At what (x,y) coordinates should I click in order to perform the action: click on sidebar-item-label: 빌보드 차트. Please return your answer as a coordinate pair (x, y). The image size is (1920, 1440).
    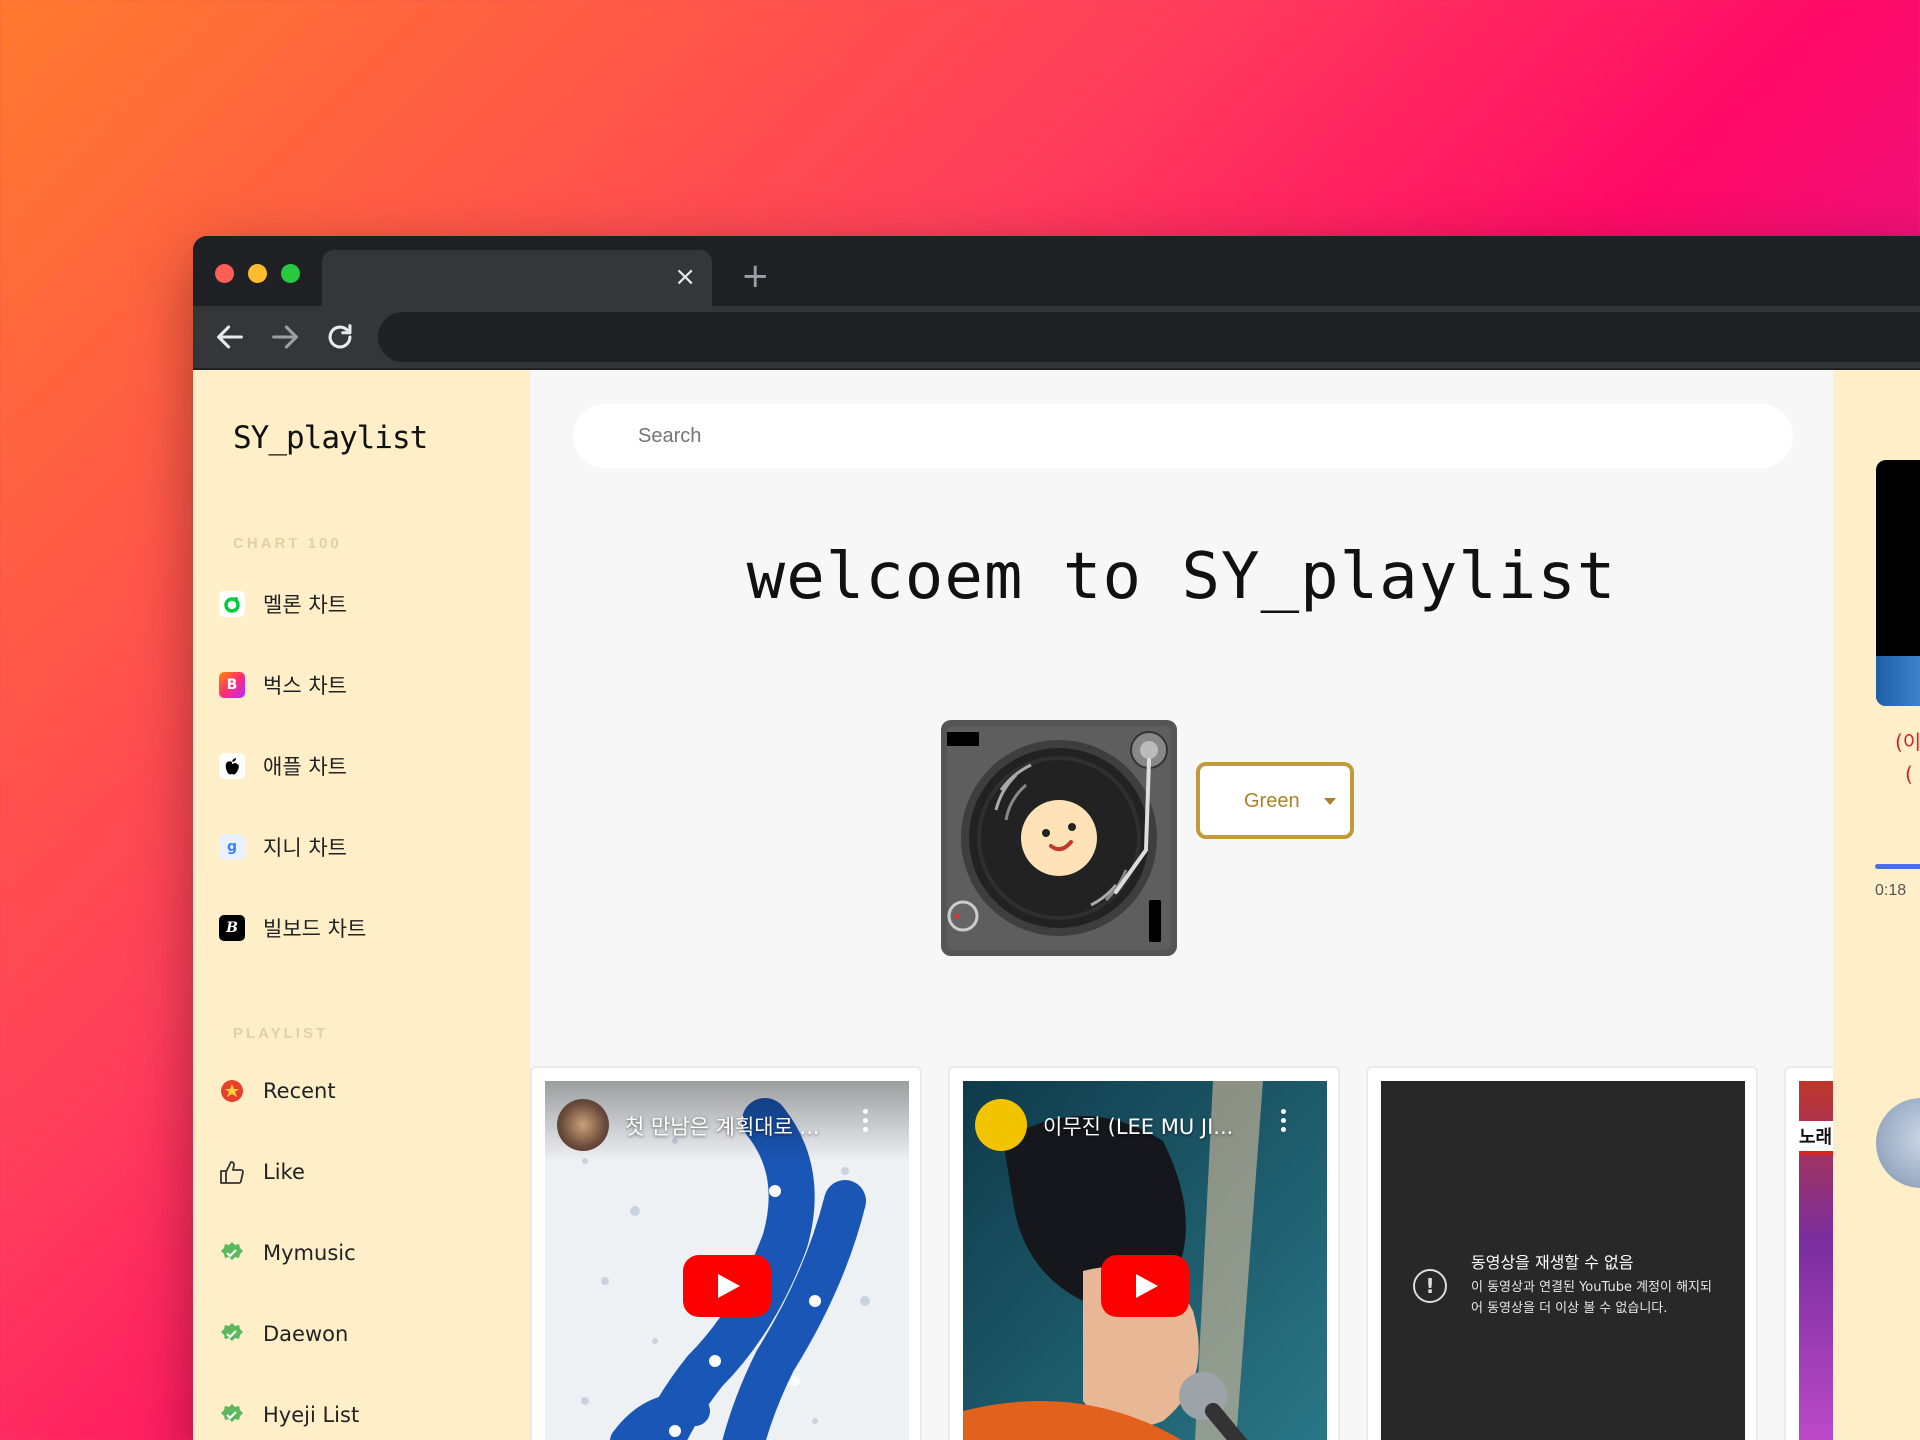
    Looking at the image, I should click on (315, 929).